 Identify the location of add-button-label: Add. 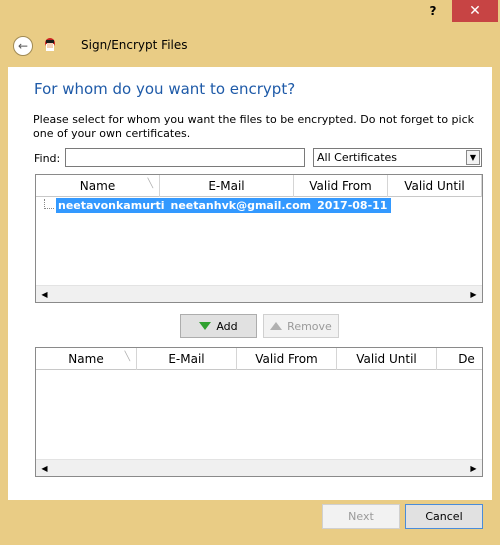
(227, 326).